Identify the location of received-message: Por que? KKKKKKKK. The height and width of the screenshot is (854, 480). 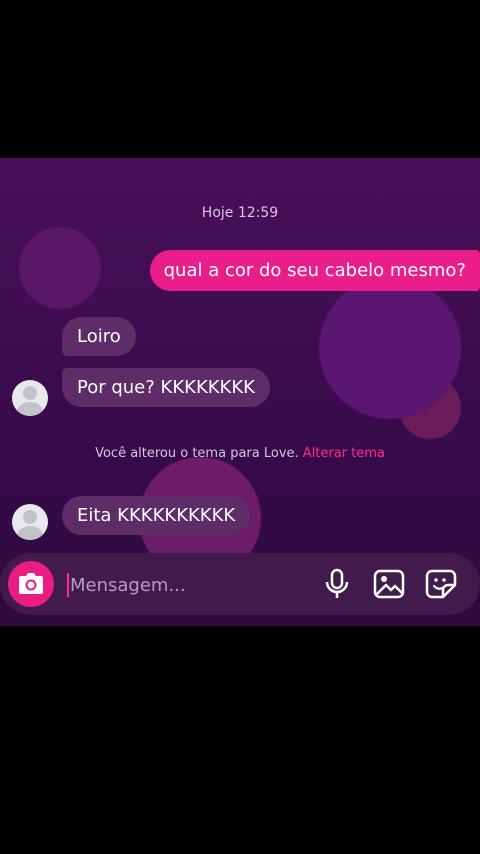
(166, 387).